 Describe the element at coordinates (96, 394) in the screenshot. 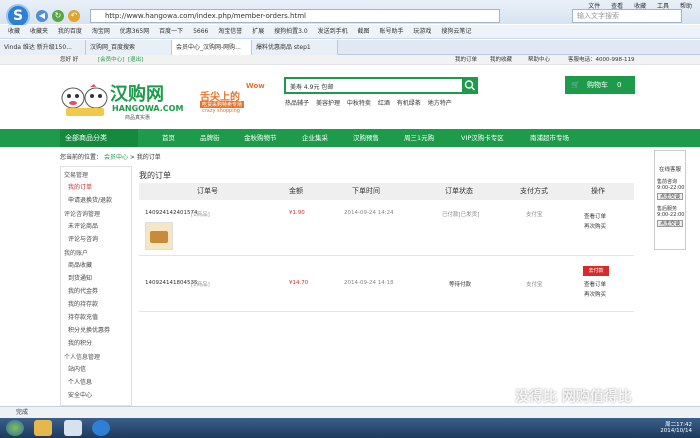

I see `sidebar-item: 安全中心` at that location.